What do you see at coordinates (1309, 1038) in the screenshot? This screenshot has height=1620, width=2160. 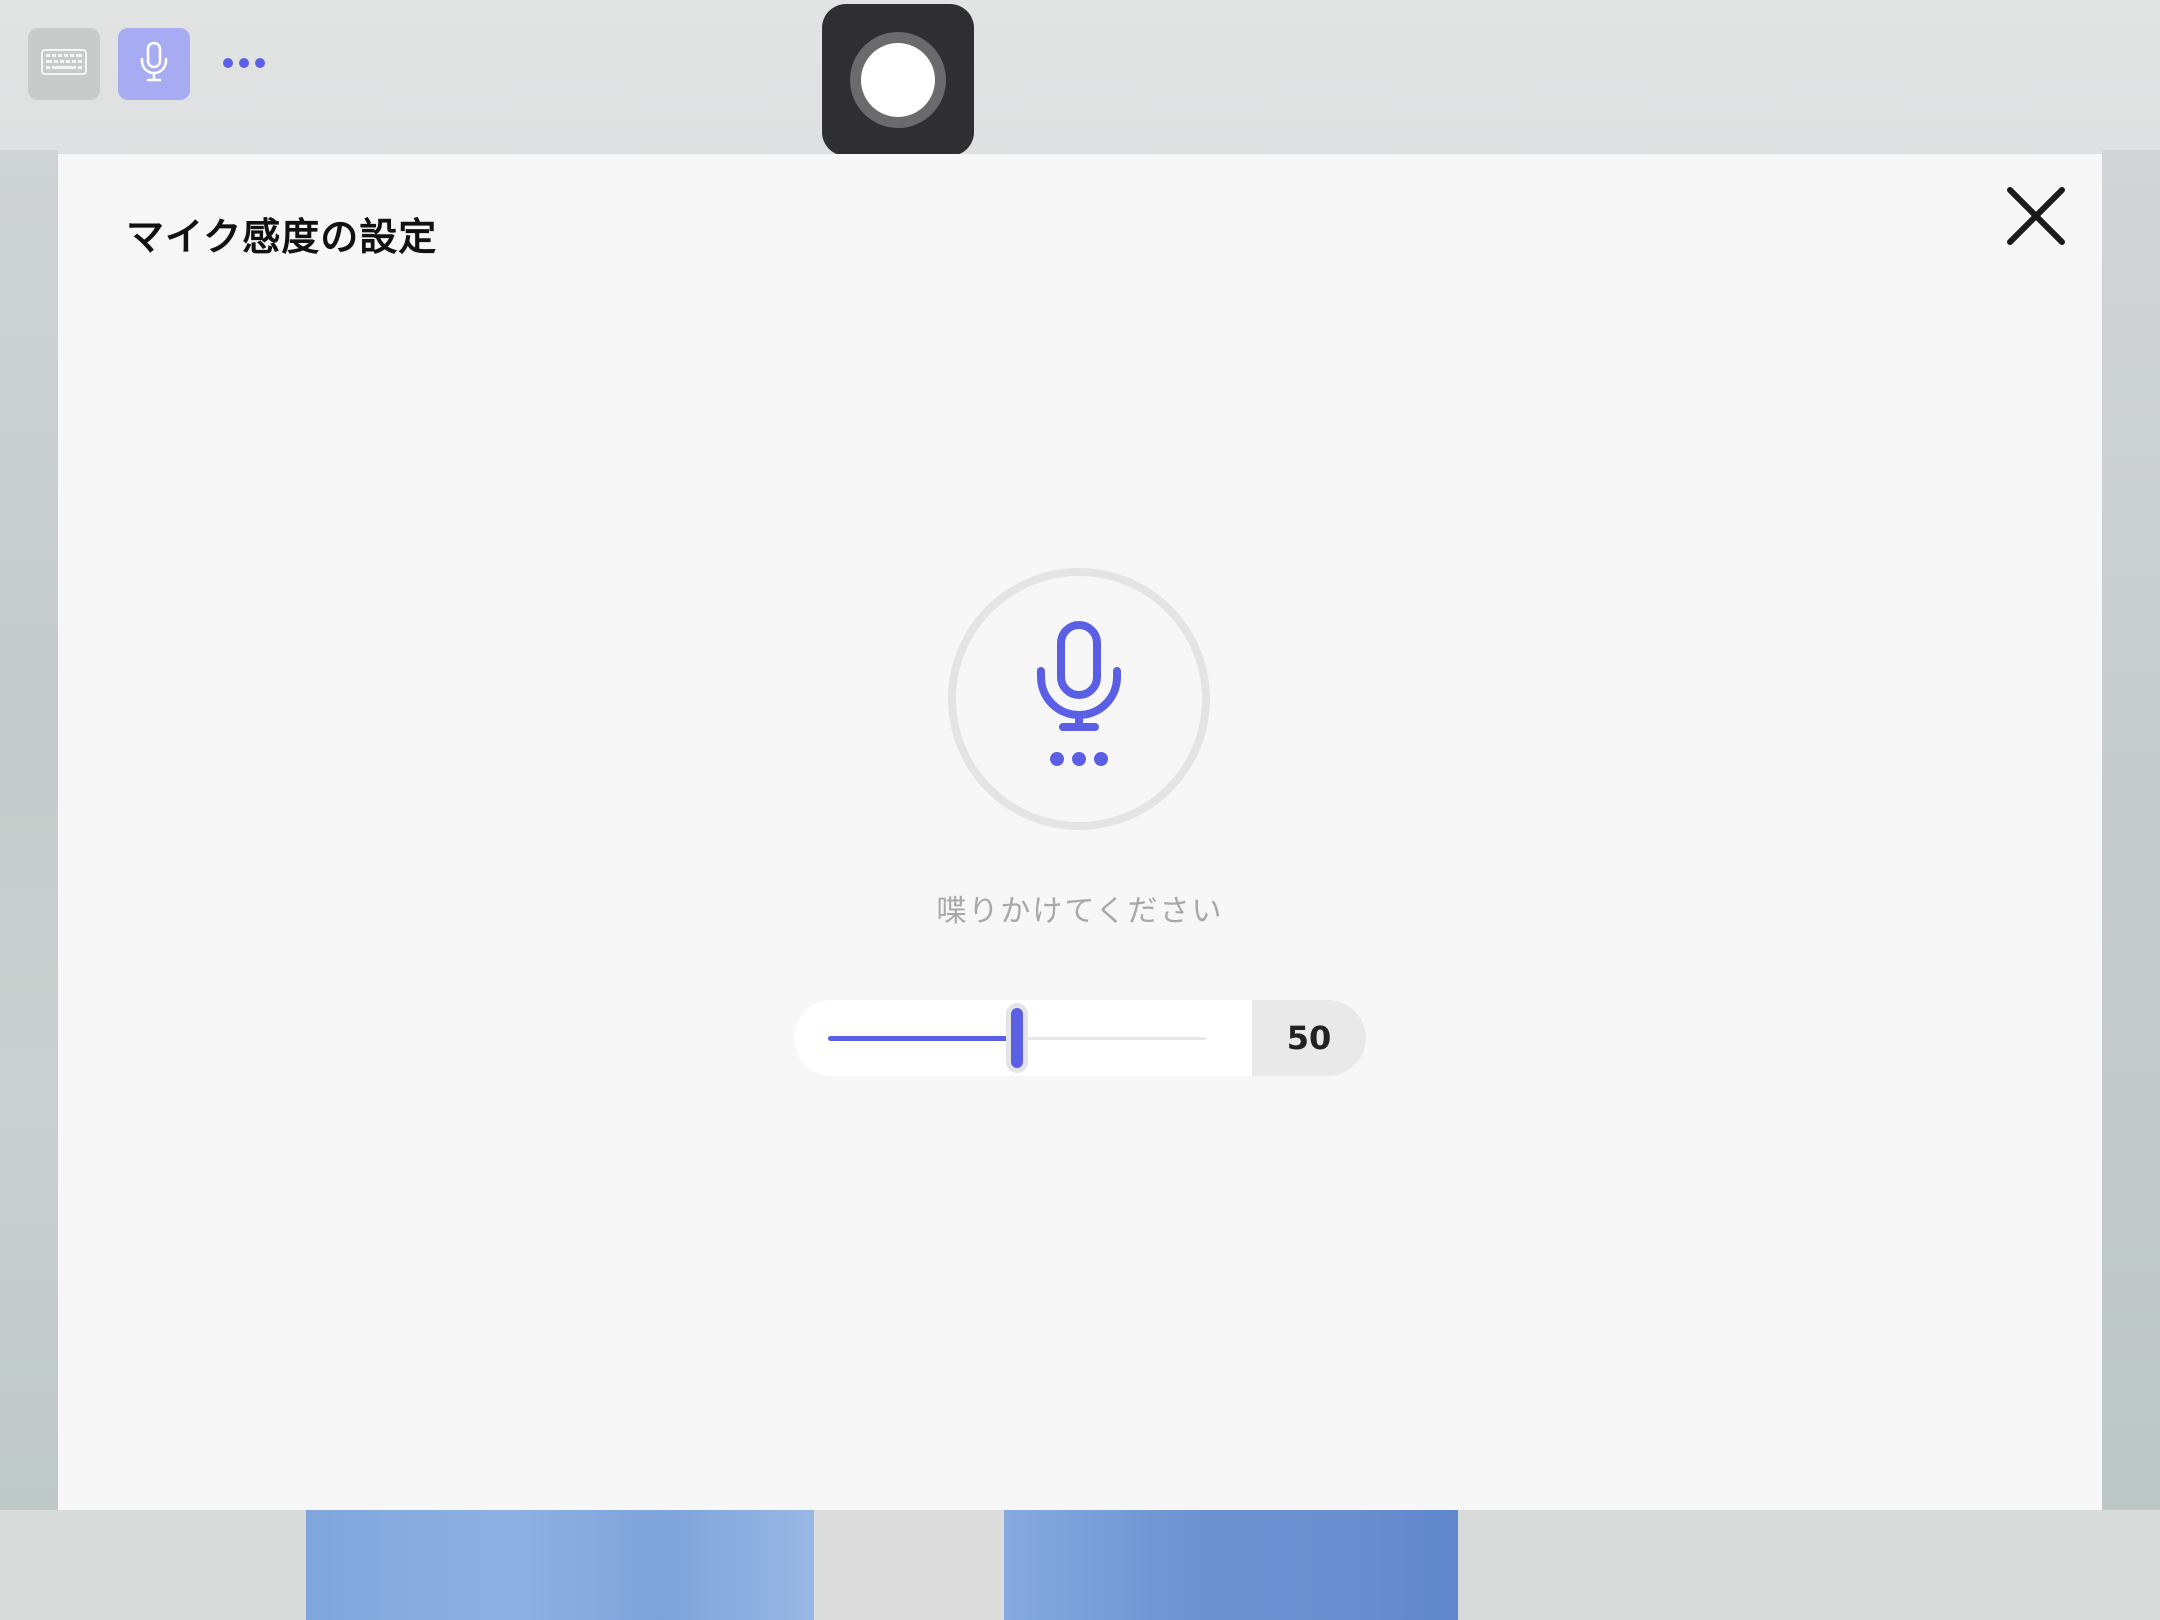 I see `sensitivity-value: 50` at bounding box center [1309, 1038].